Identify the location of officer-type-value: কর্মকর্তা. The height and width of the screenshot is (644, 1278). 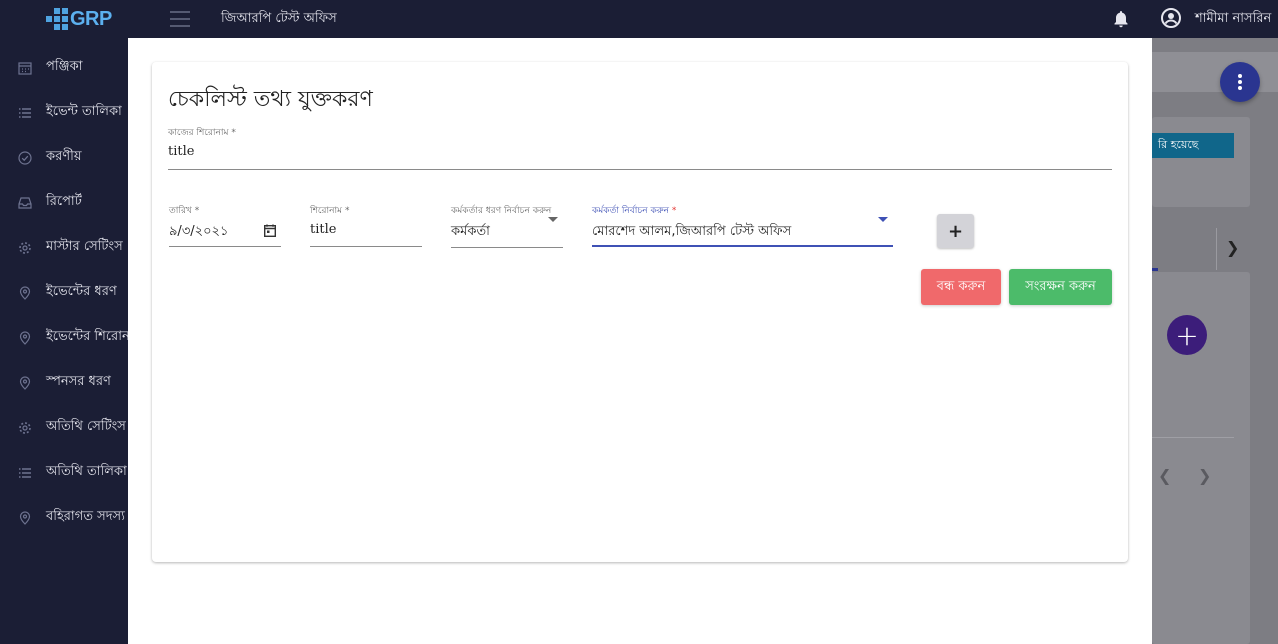
(470, 232).